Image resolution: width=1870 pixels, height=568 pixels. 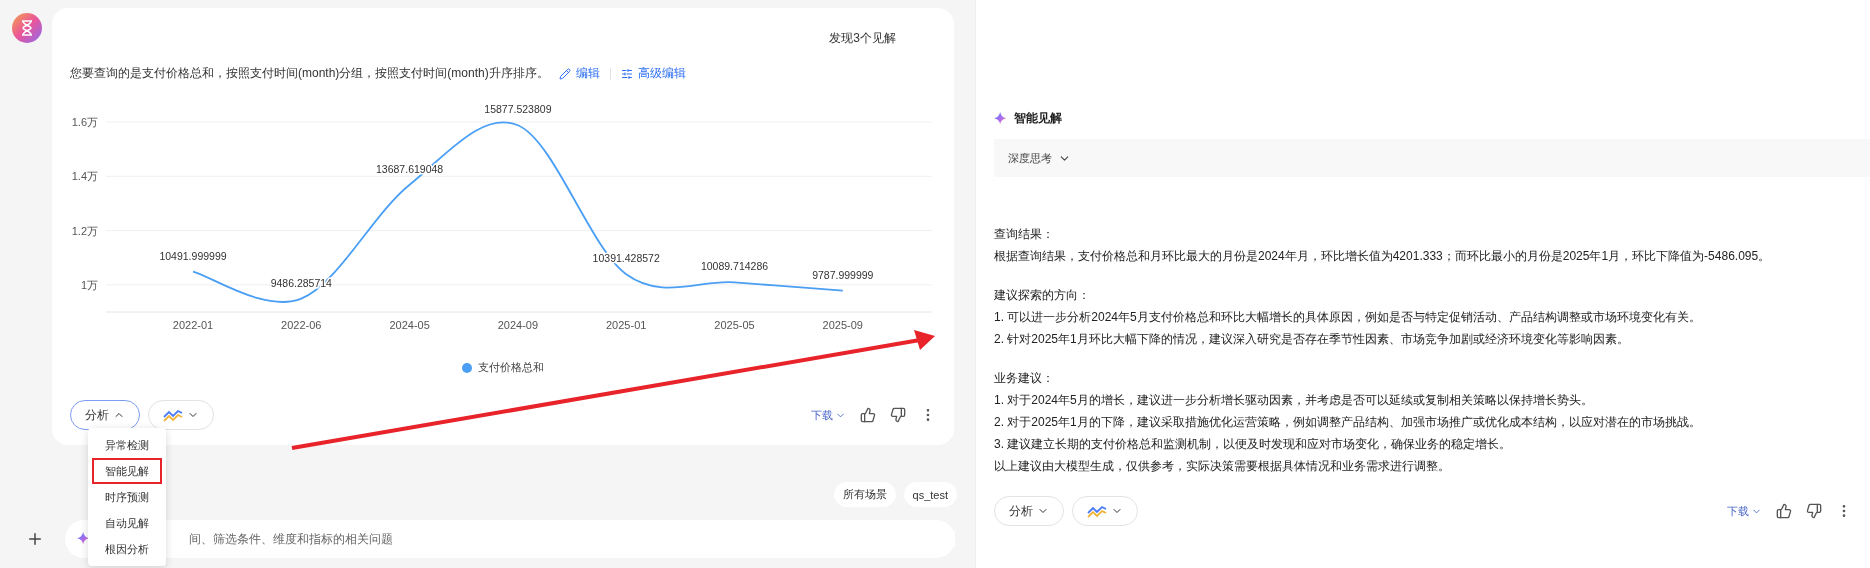 What do you see at coordinates (1042, 295) in the screenshot?
I see `section-heading: 建议探索的方向：` at bounding box center [1042, 295].